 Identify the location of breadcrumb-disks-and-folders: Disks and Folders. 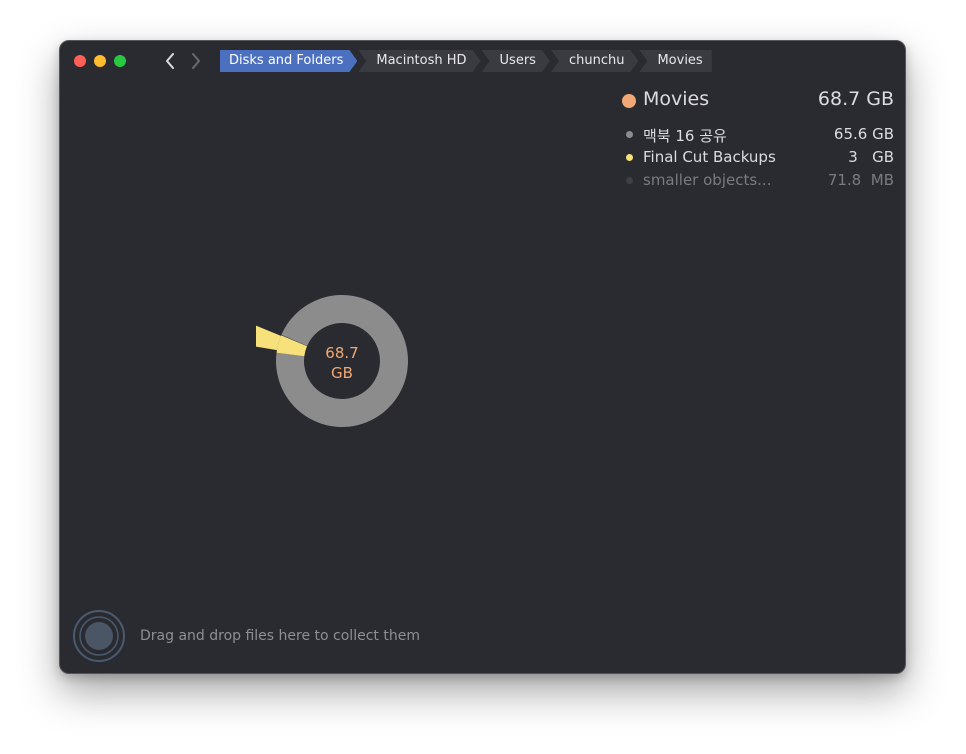
(288, 61).